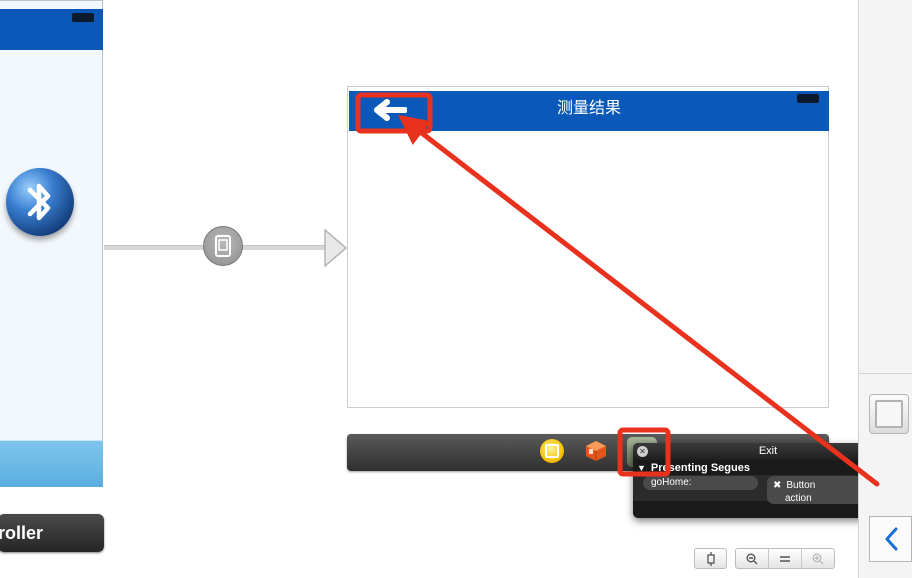  Describe the element at coordinates (890, 539) in the screenshot. I see `navigation-item-icon` at that location.